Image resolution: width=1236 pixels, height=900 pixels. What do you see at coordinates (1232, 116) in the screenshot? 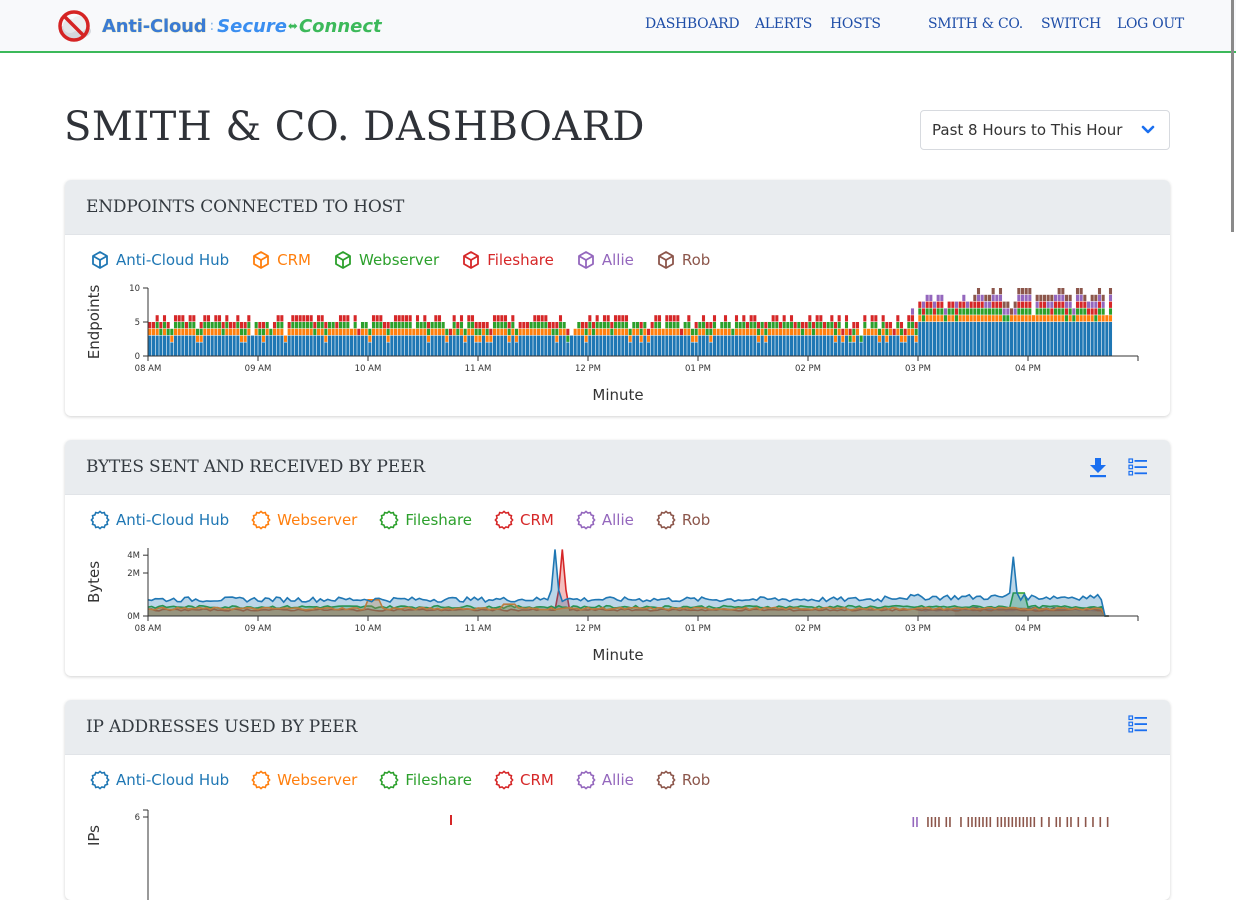
I see `page-scrollbar` at bounding box center [1232, 116].